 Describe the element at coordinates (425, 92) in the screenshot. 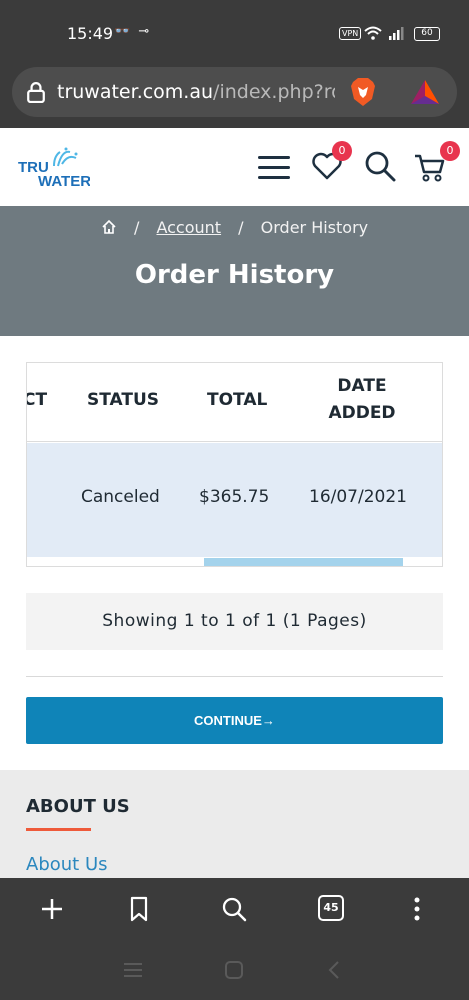

I see `rewards-icon` at that location.